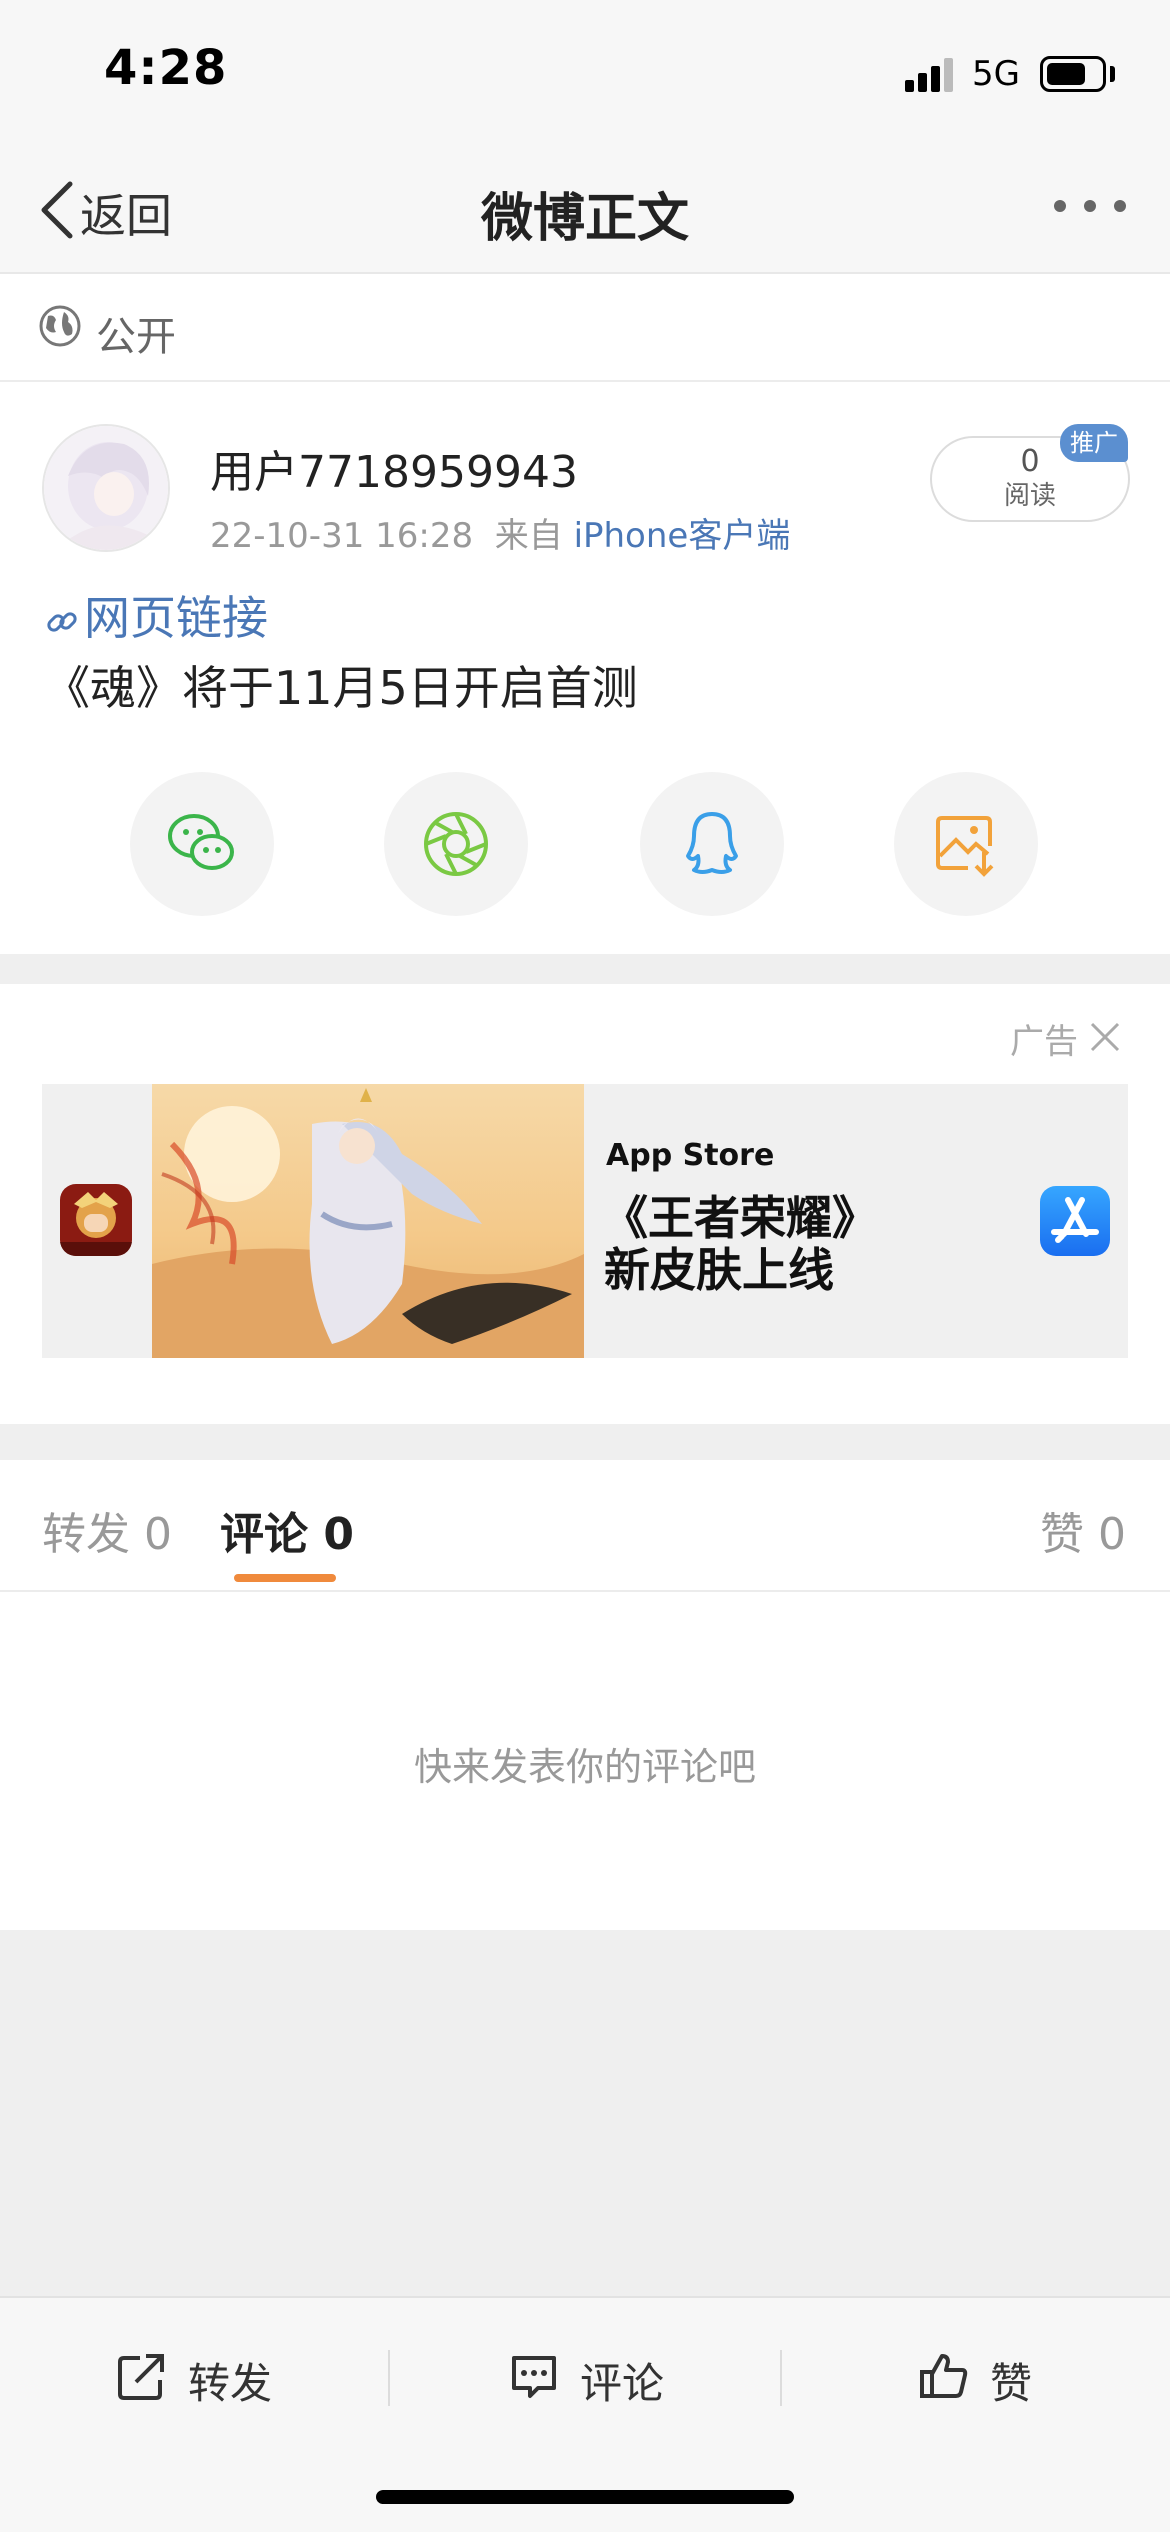 The image size is (1170, 2532). Describe the element at coordinates (534, 2377) in the screenshot. I see `comment-icon` at that location.